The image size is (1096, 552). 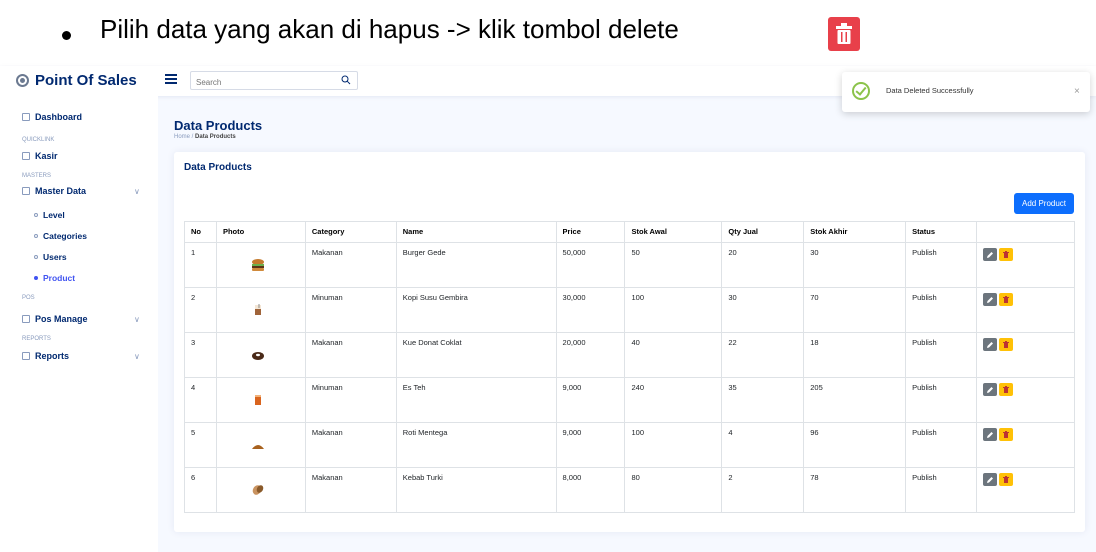 I want to click on breadcrumb: Home / Data Products, so click(x=218, y=137).